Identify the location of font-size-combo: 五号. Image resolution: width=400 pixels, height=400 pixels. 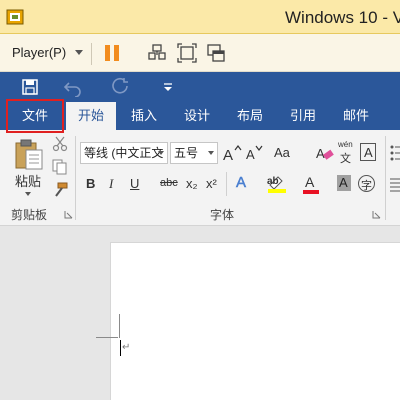
(194, 153).